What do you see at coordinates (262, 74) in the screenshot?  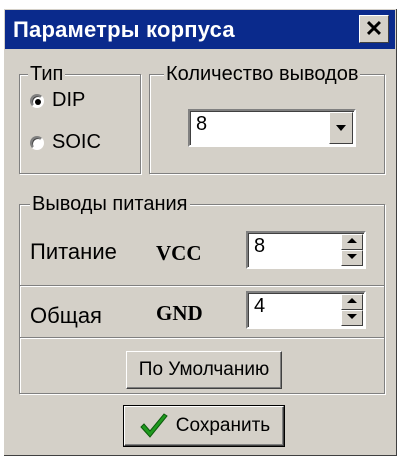 I see `pin-count-group-label: Количество выводов` at bounding box center [262, 74].